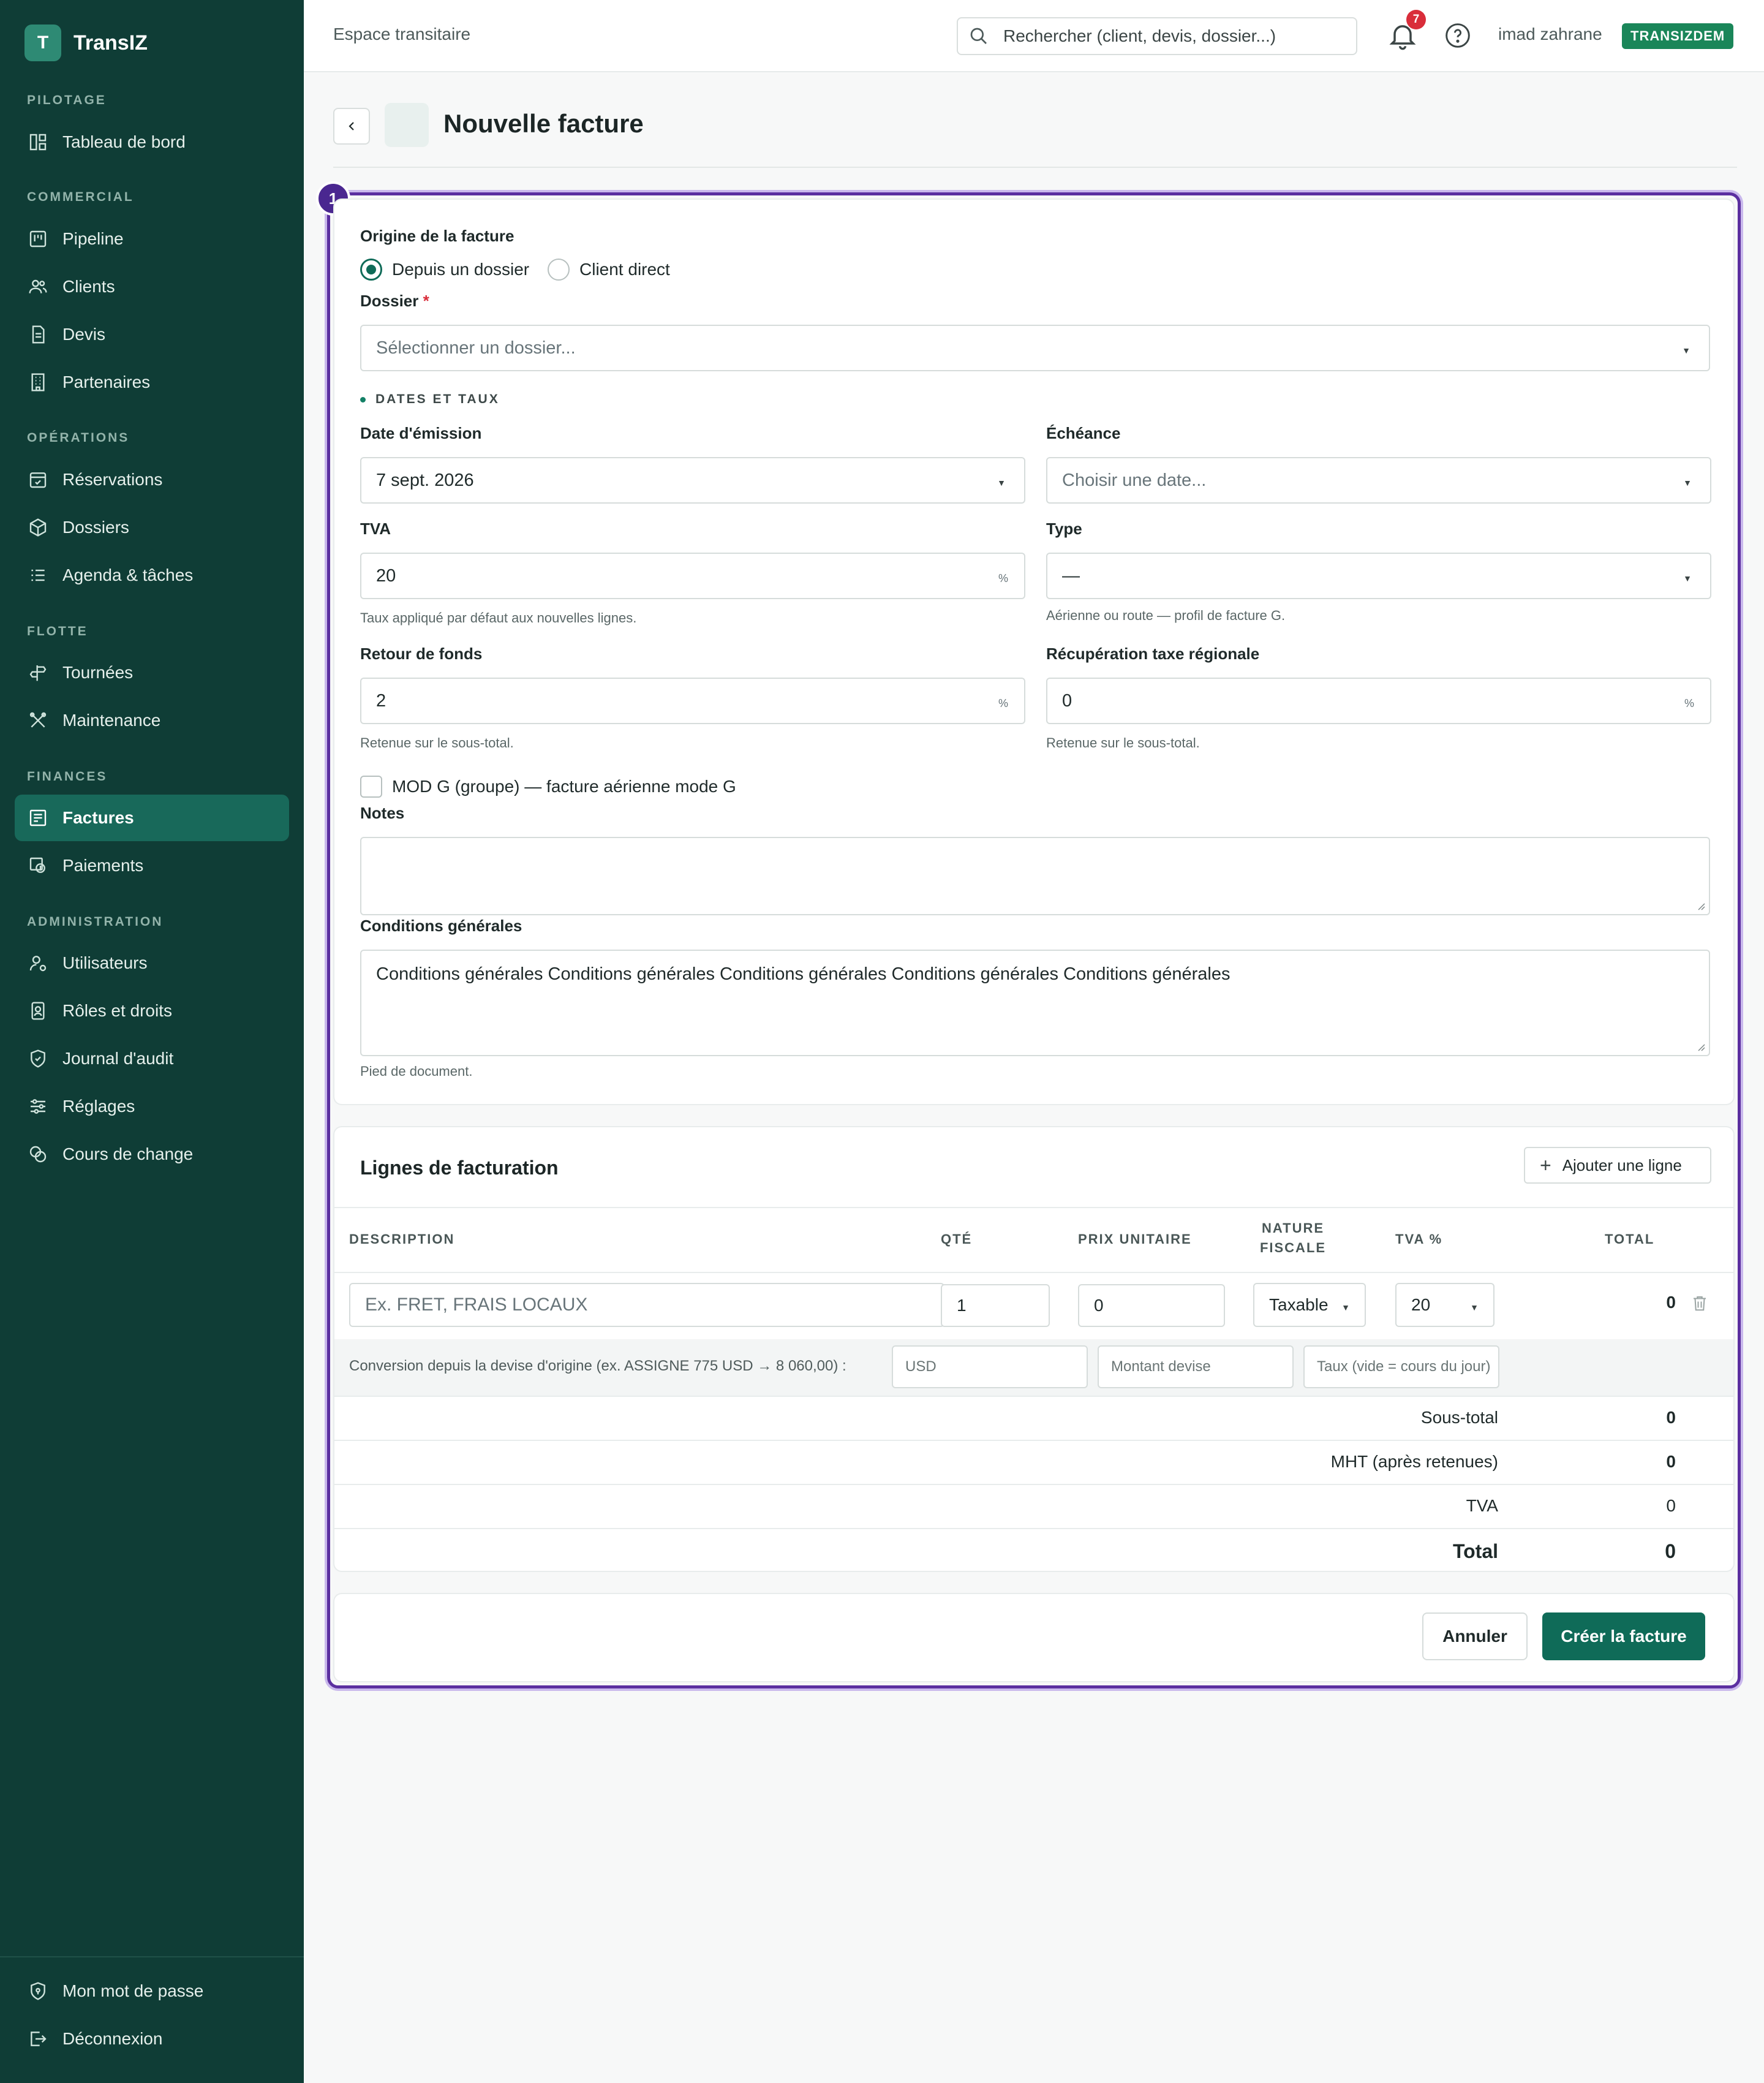 Image resolution: width=1764 pixels, height=2083 pixels. I want to click on notes-textarea, so click(1035, 876).